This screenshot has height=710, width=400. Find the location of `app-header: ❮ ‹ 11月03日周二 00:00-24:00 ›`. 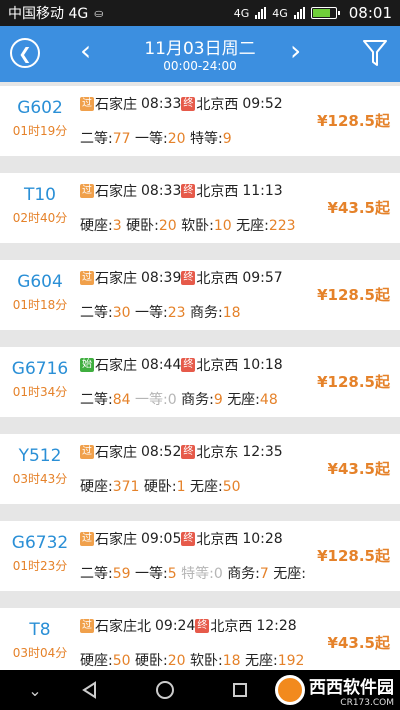

app-header: ❮ ‹ 11月03日周二 00:00-24:00 › is located at coordinates (200, 54).